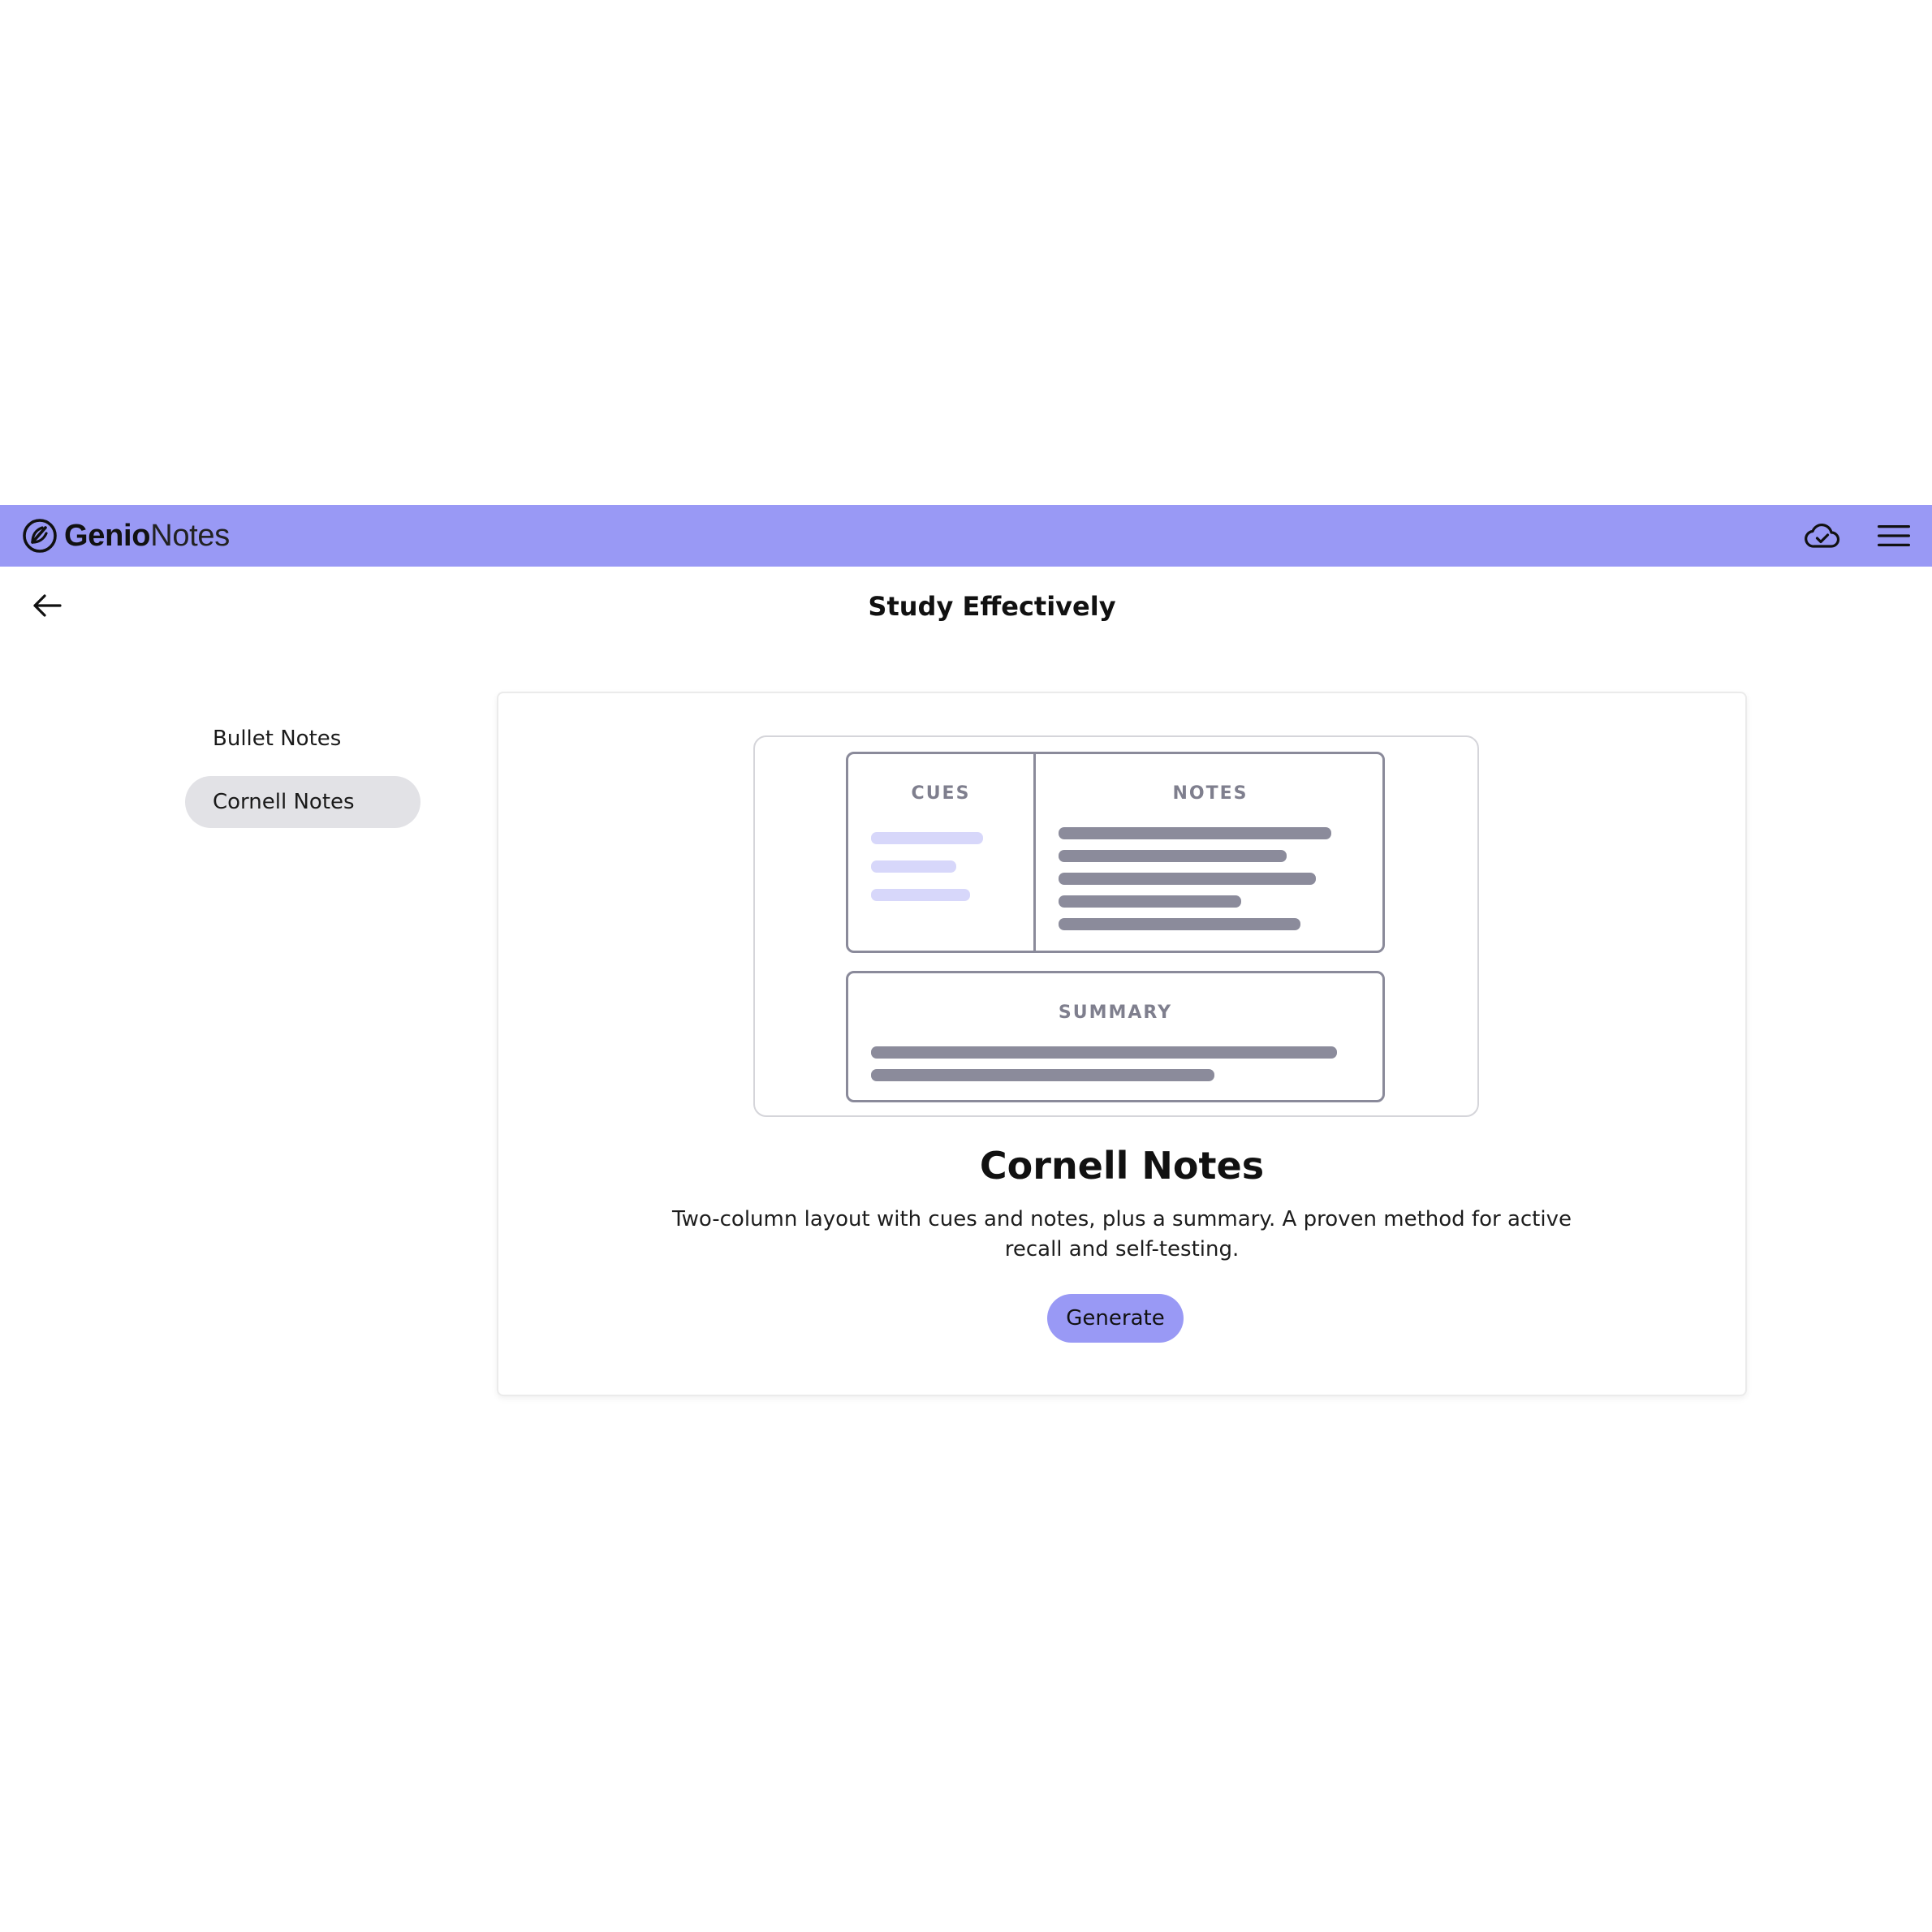 The width and height of the screenshot is (1932, 1932). What do you see at coordinates (941, 793) in the screenshot?
I see `cues-label: CUES` at bounding box center [941, 793].